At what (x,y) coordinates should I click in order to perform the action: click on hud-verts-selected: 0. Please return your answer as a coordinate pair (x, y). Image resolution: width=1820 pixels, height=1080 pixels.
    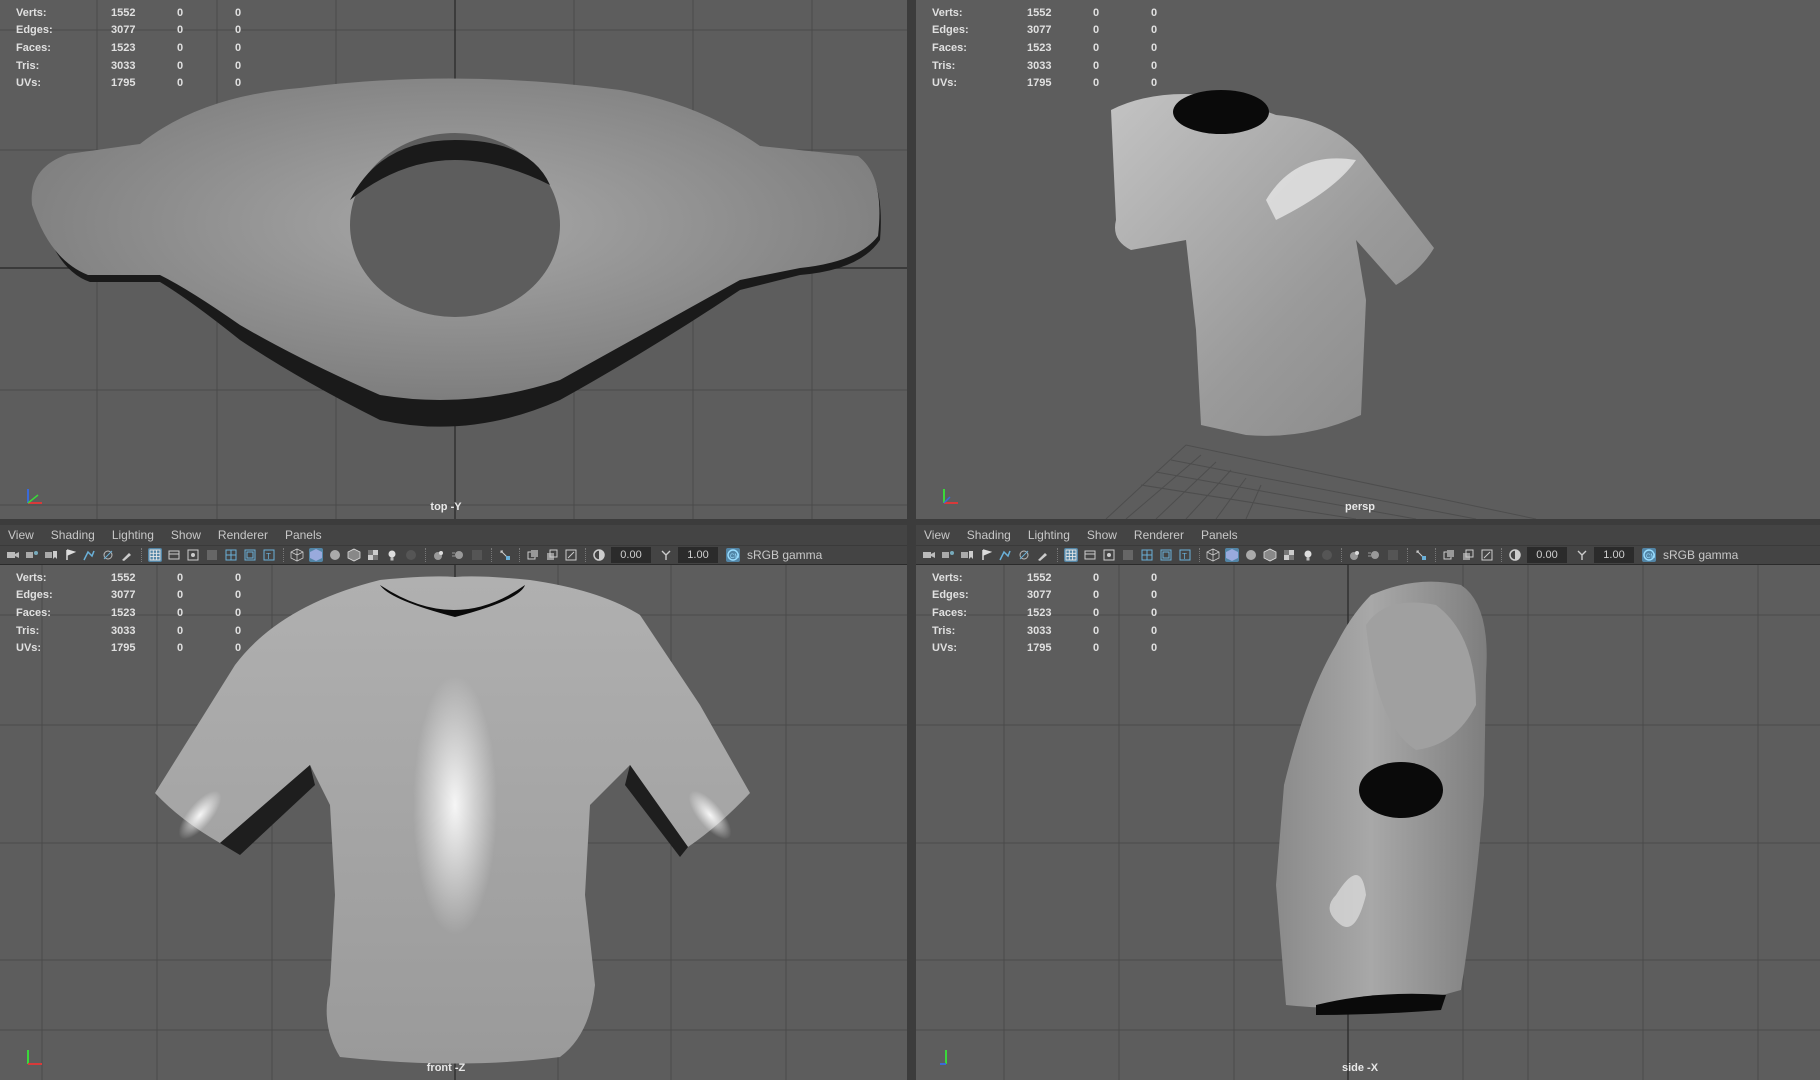
    Looking at the image, I should click on (1096, 12).